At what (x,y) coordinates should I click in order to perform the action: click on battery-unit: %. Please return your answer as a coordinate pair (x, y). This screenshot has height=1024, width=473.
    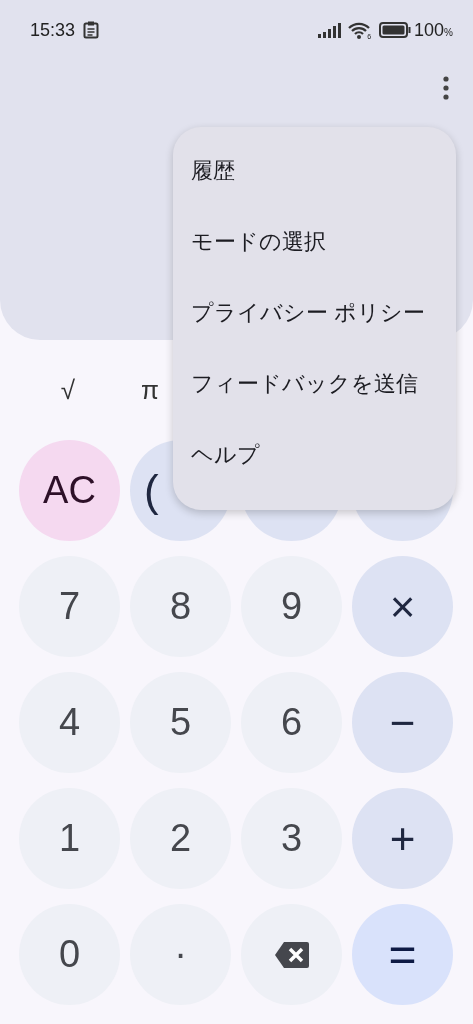
    Looking at the image, I should click on (448, 32).